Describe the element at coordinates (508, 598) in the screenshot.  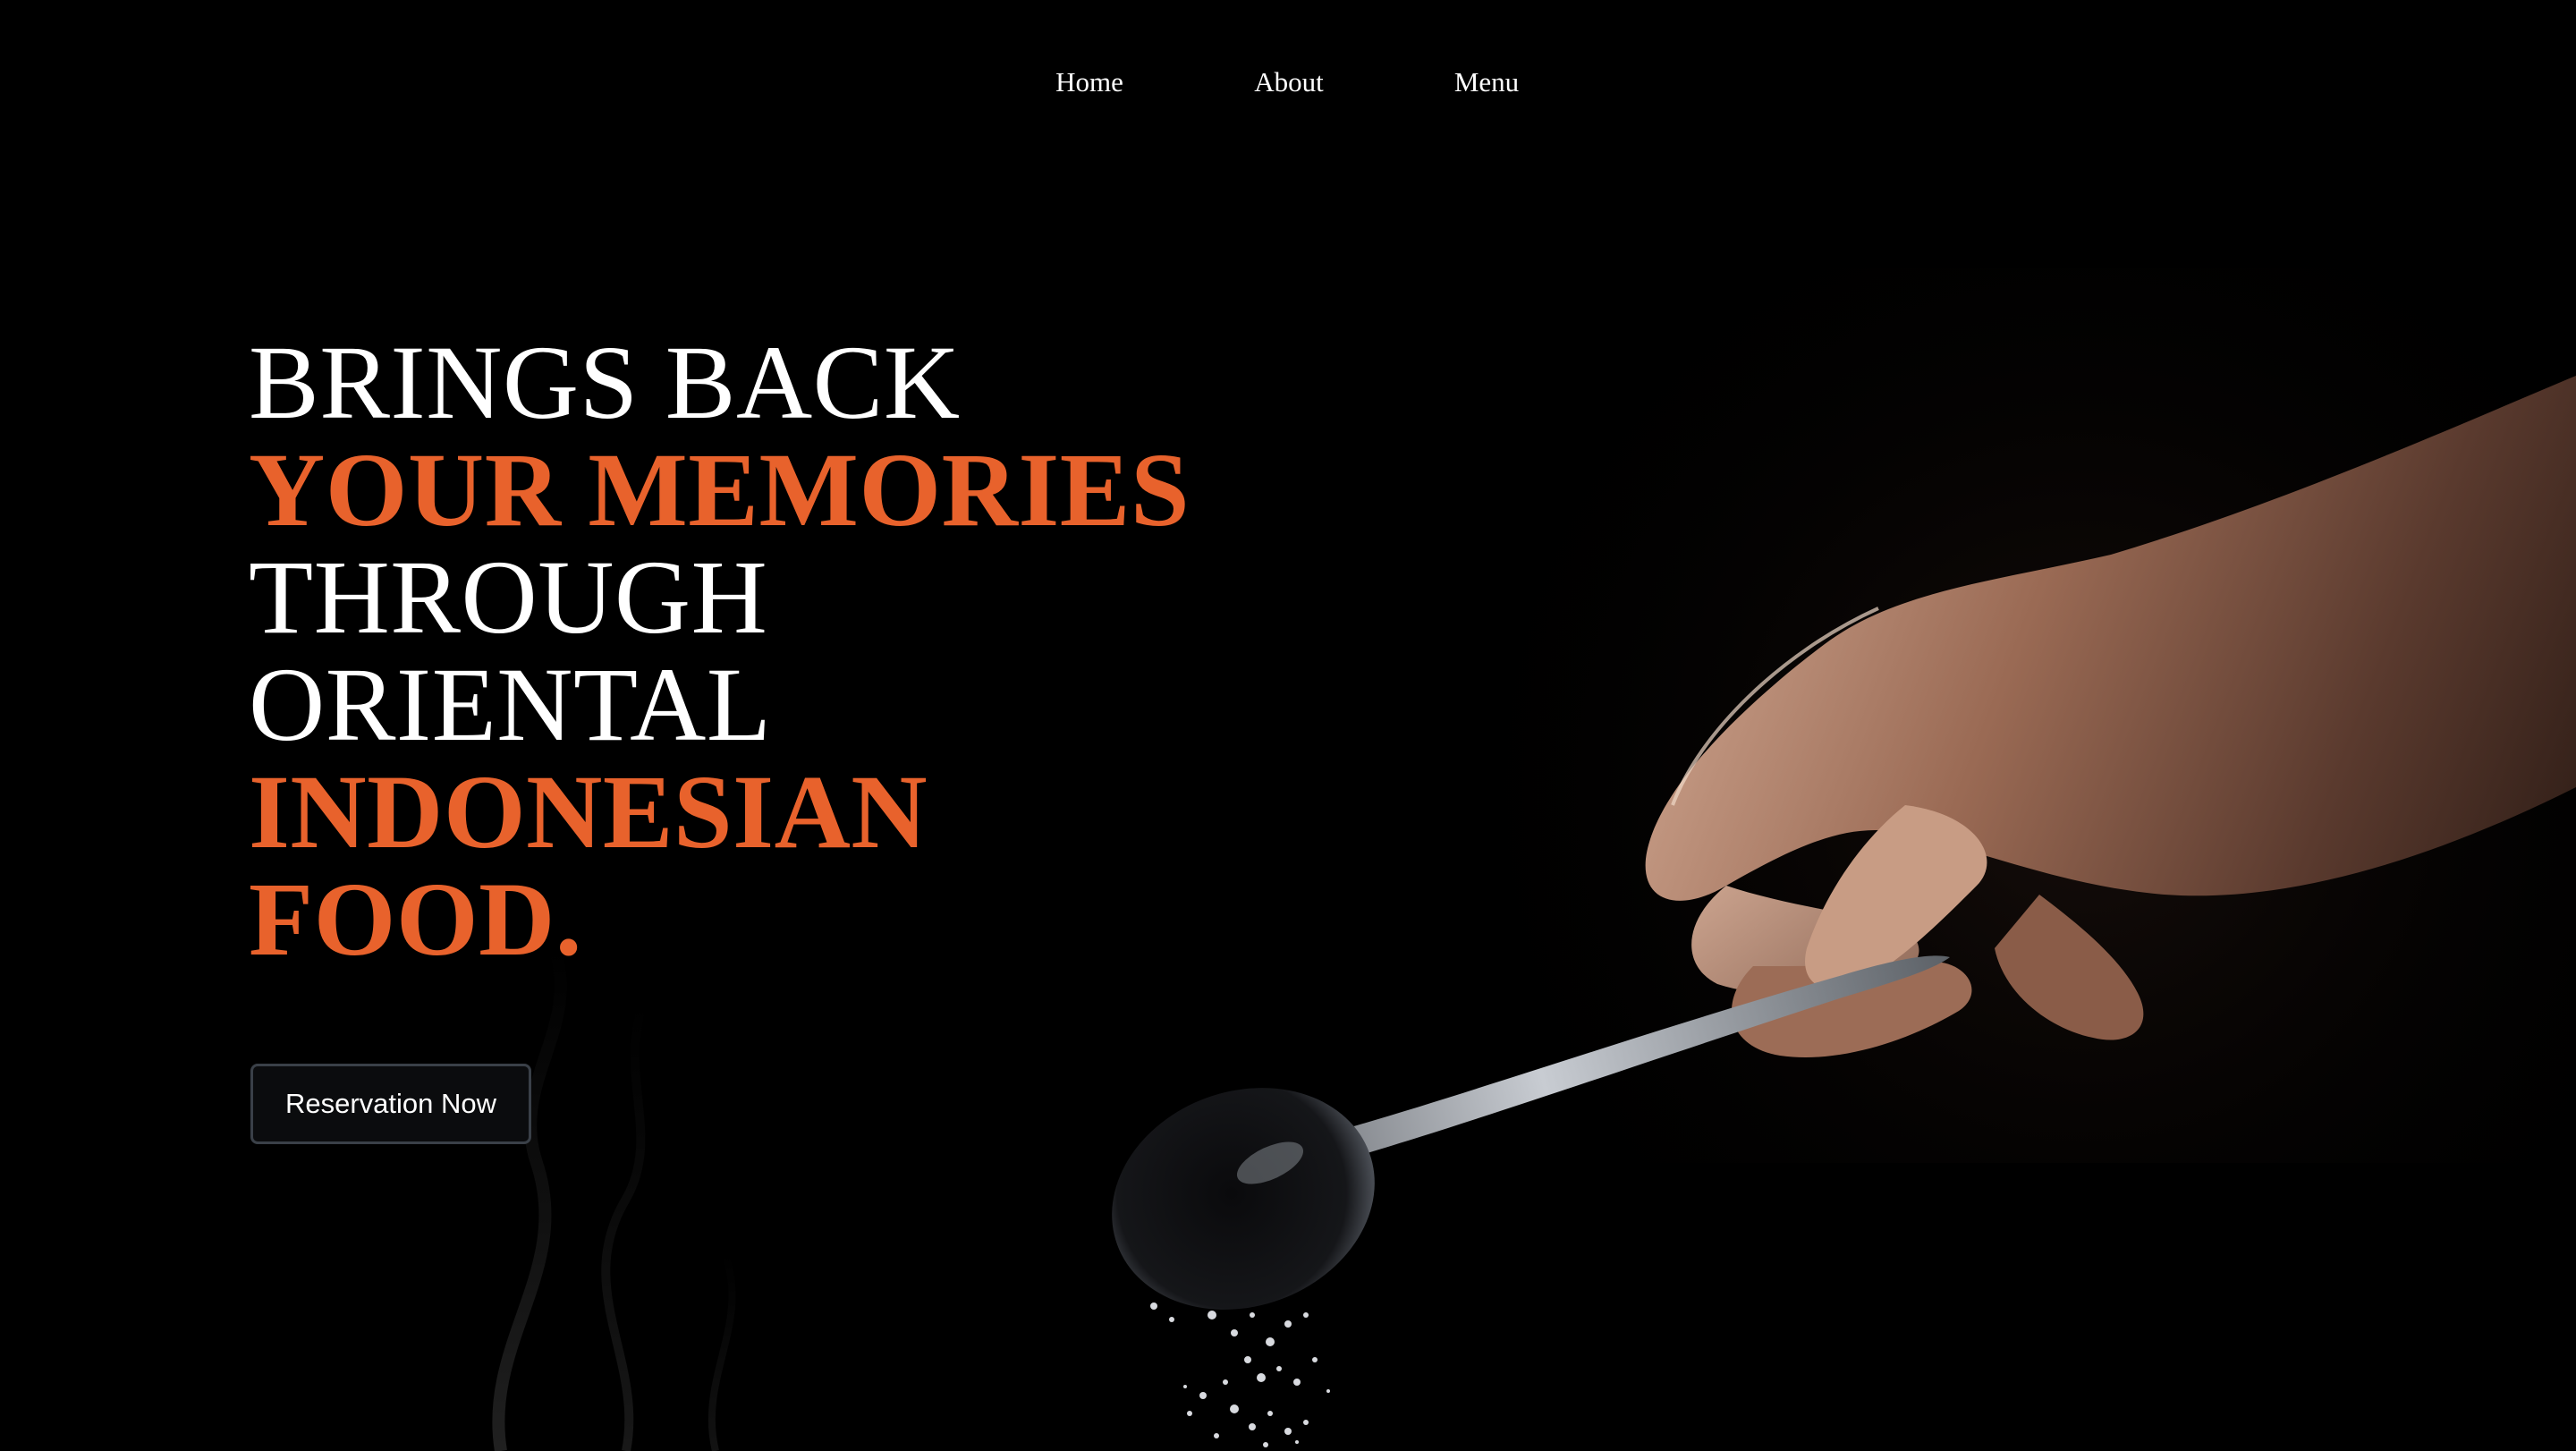
I see `headline-line-3: THROUGH` at that location.